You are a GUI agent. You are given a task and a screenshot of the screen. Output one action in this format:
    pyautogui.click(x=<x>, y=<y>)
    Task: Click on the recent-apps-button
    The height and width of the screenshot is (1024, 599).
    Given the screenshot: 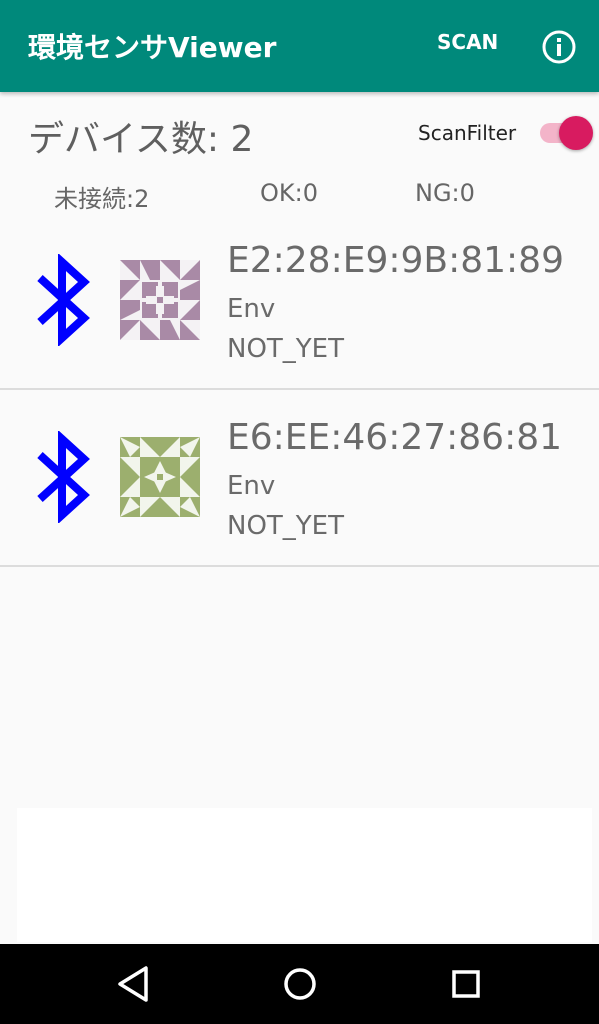 What is the action you would take?
    pyautogui.click(x=466, y=984)
    